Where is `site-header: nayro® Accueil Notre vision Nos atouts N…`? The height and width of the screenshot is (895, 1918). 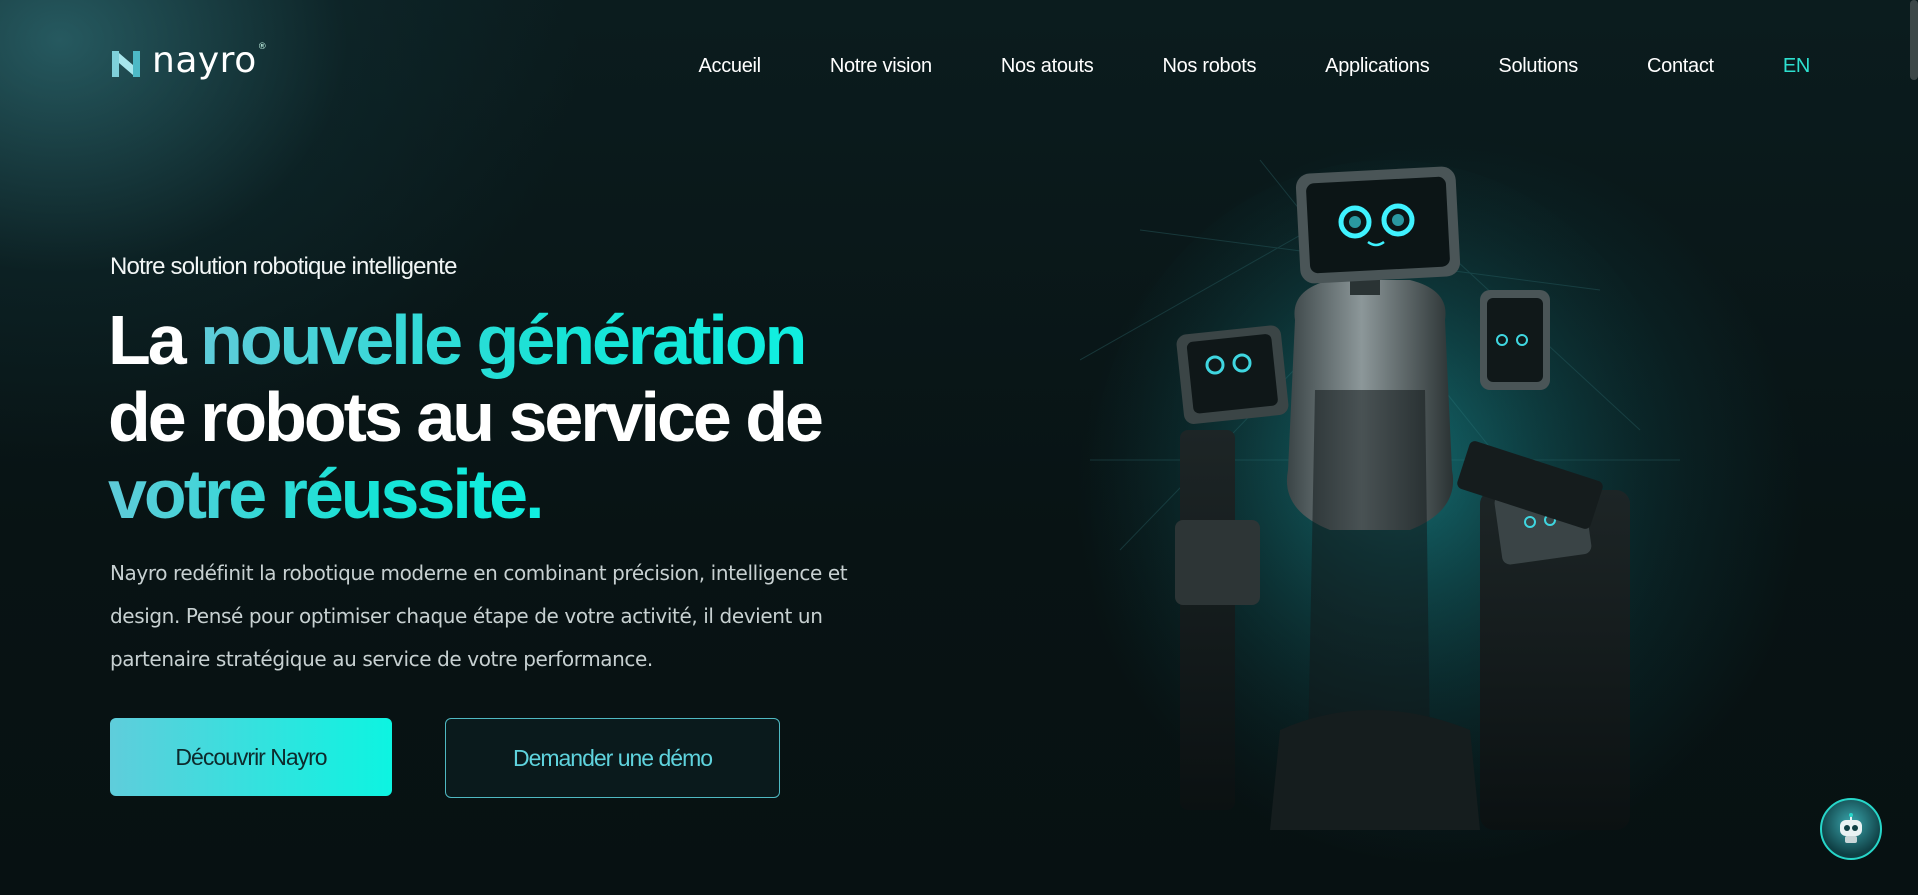
site-header: nayro® Accueil Notre vision Nos atouts N… is located at coordinates (959, 65).